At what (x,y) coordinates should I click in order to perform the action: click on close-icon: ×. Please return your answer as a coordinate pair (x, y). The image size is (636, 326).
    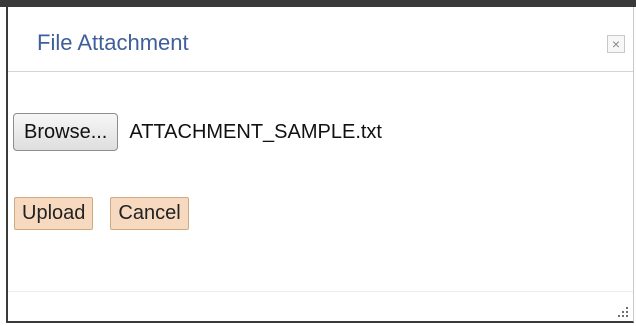
    Looking at the image, I should click on (616, 44).